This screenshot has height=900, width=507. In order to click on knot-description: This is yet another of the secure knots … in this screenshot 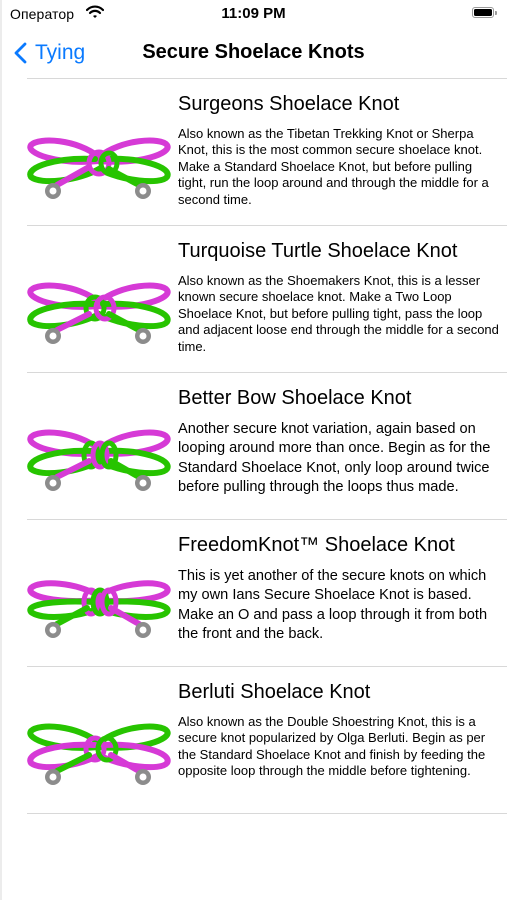, I will do `click(333, 605)`.